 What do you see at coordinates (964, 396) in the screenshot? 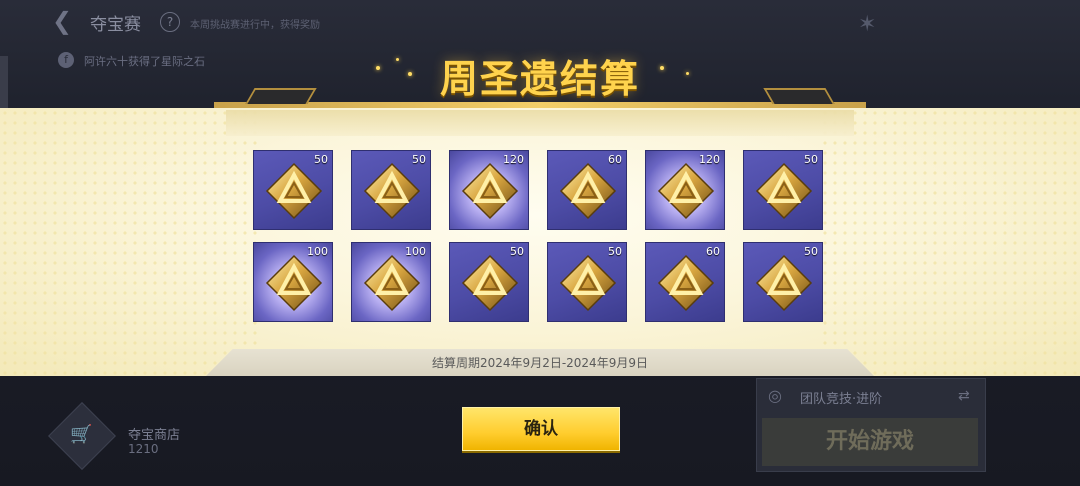
I see `switch-icon: ⇄` at bounding box center [964, 396].